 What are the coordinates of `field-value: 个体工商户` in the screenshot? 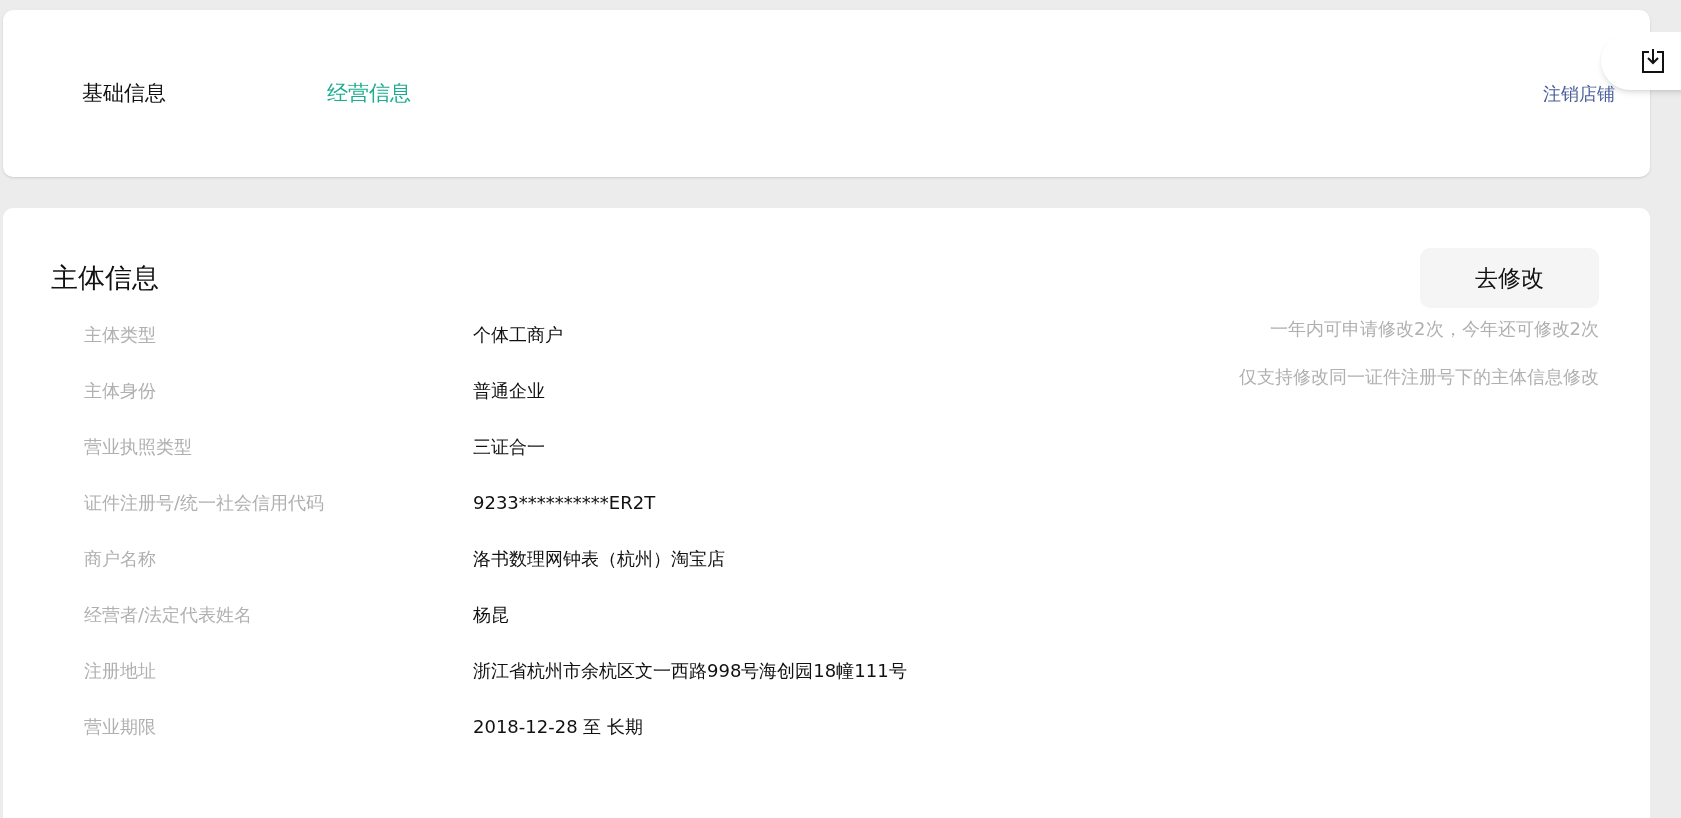 It's located at (518, 334).